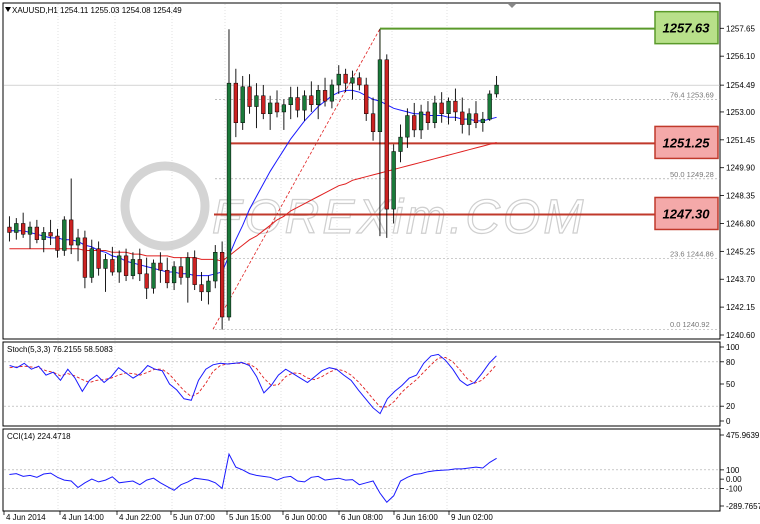 This screenshot has width=760, height=524. What do you see at coordinates (730, 362) in the screenshot?
I see `stoch-tick-label: 80` at bounding box center [730, 362].